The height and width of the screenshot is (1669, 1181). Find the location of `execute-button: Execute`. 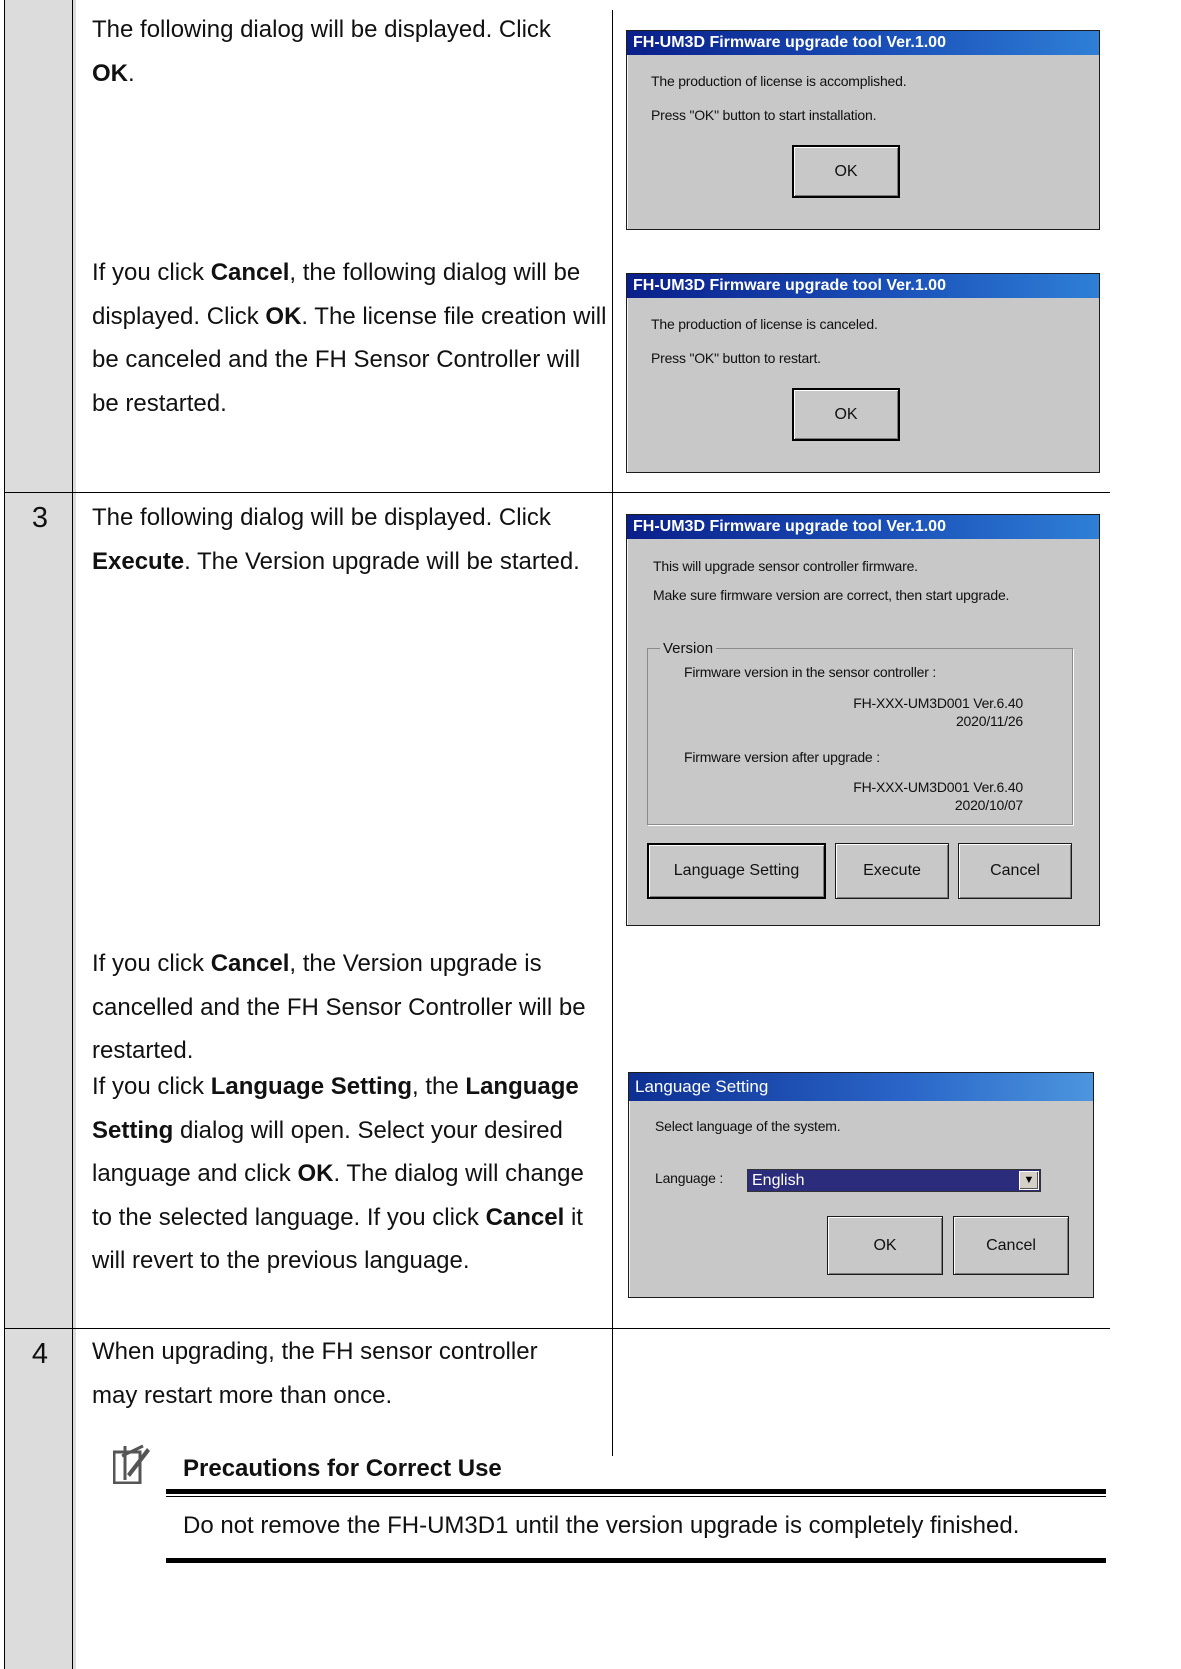

execute-button: Execute is located at coordinates (892, 871).